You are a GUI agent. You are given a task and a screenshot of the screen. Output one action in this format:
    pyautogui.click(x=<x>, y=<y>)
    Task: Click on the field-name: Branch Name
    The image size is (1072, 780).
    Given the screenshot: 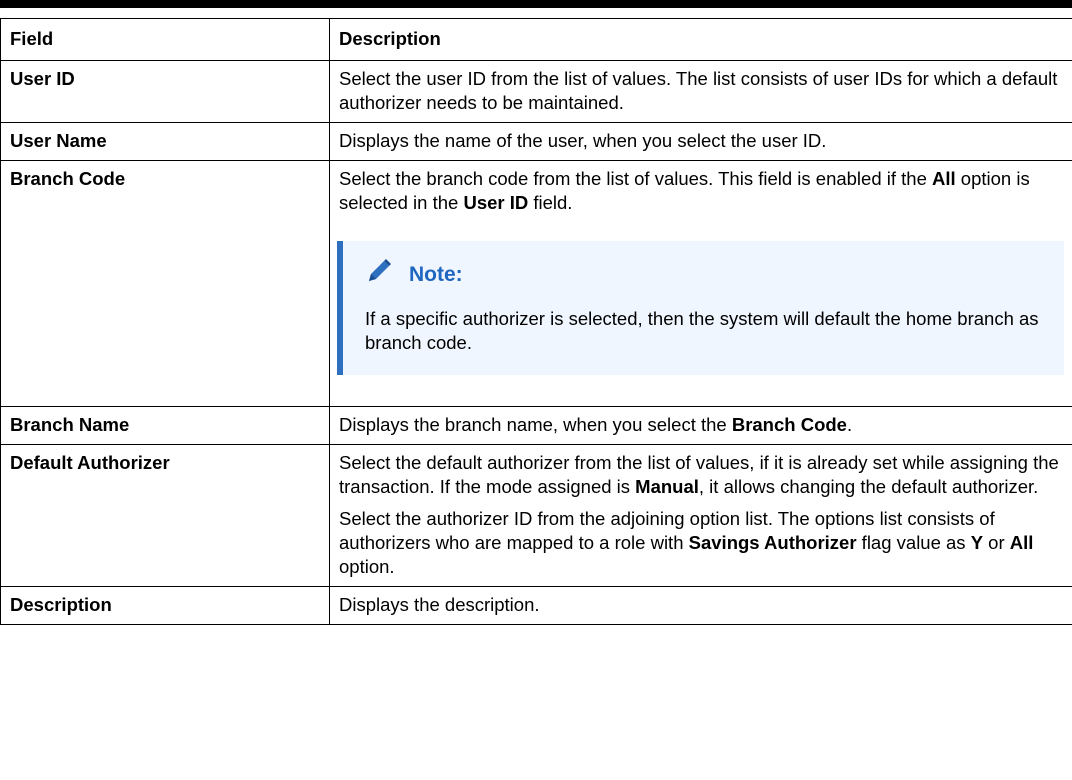 What is the action you would take?
    pyautogui.click(x=165, y=425)
    